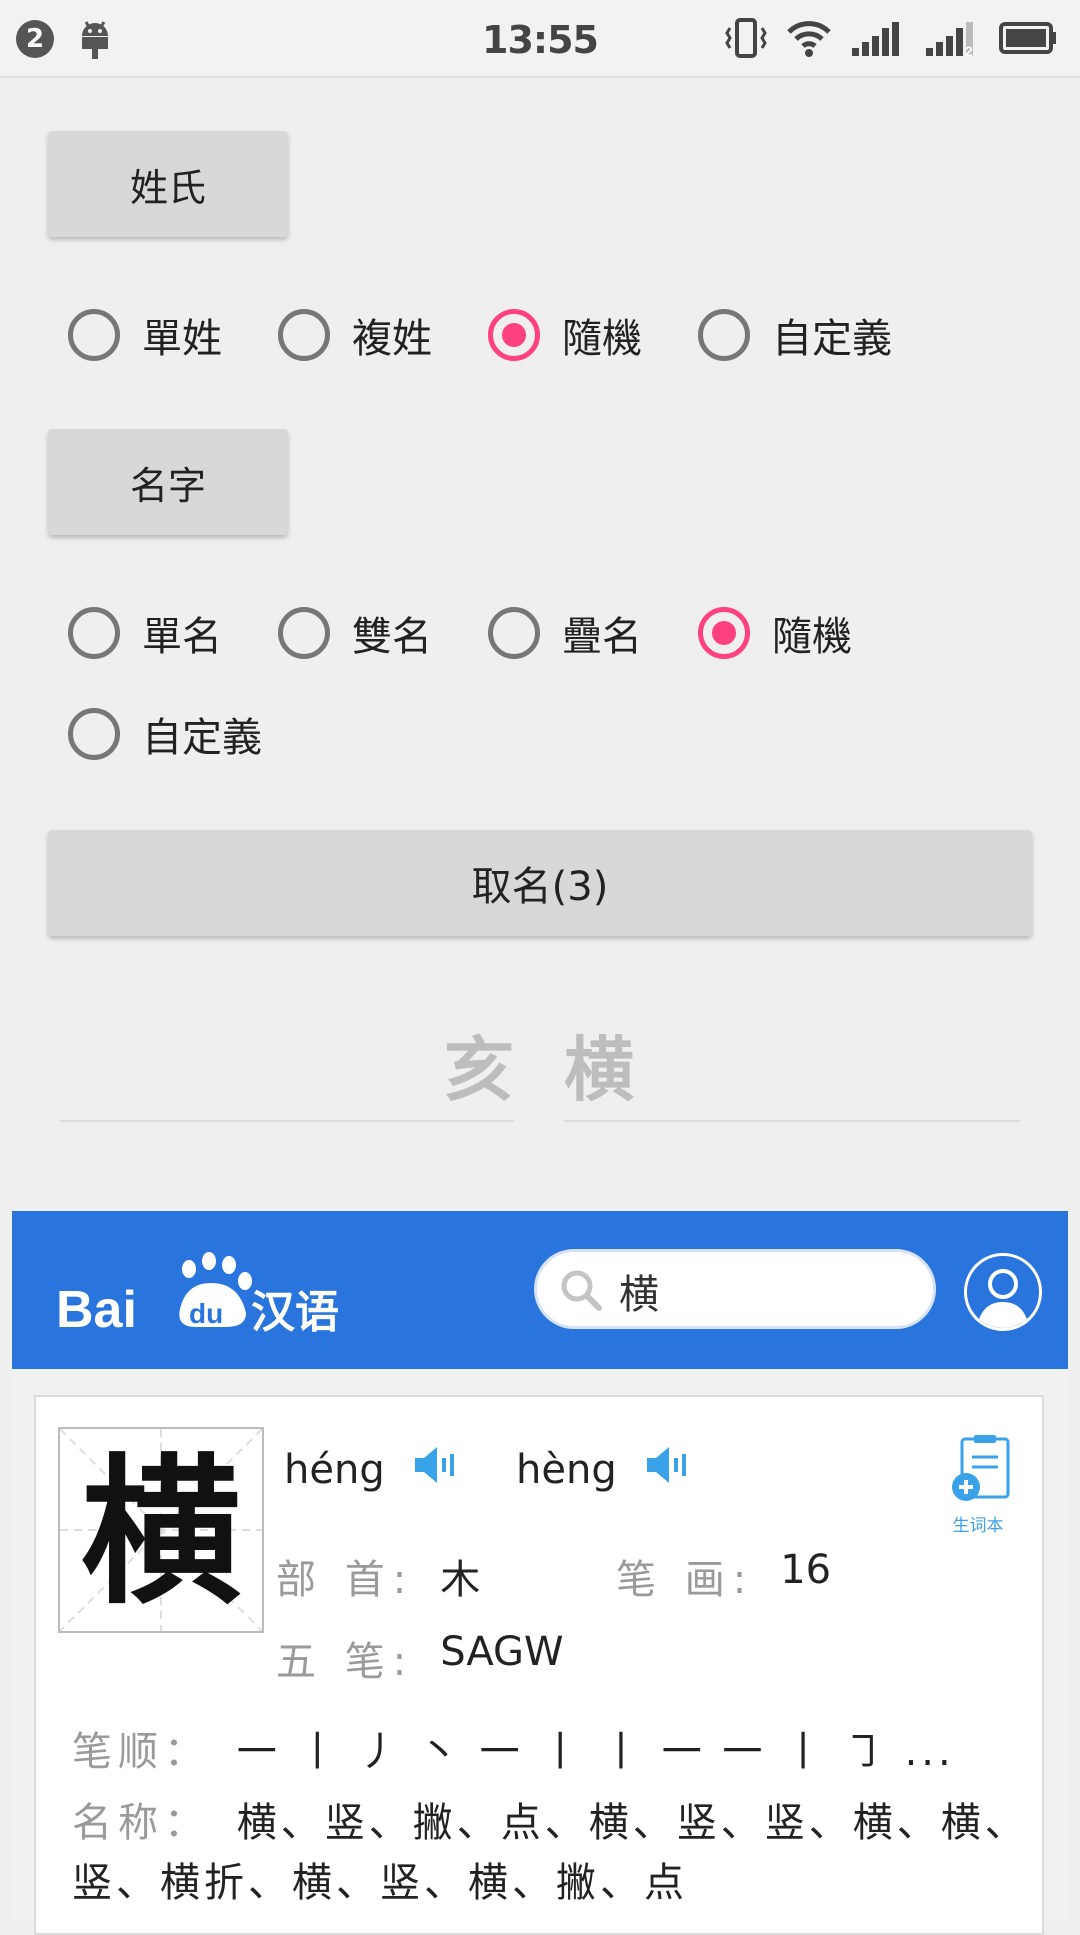  Describe the element at coordinates (599, 1070) in the screenshot. I see `result-given-name: 横` at that location.